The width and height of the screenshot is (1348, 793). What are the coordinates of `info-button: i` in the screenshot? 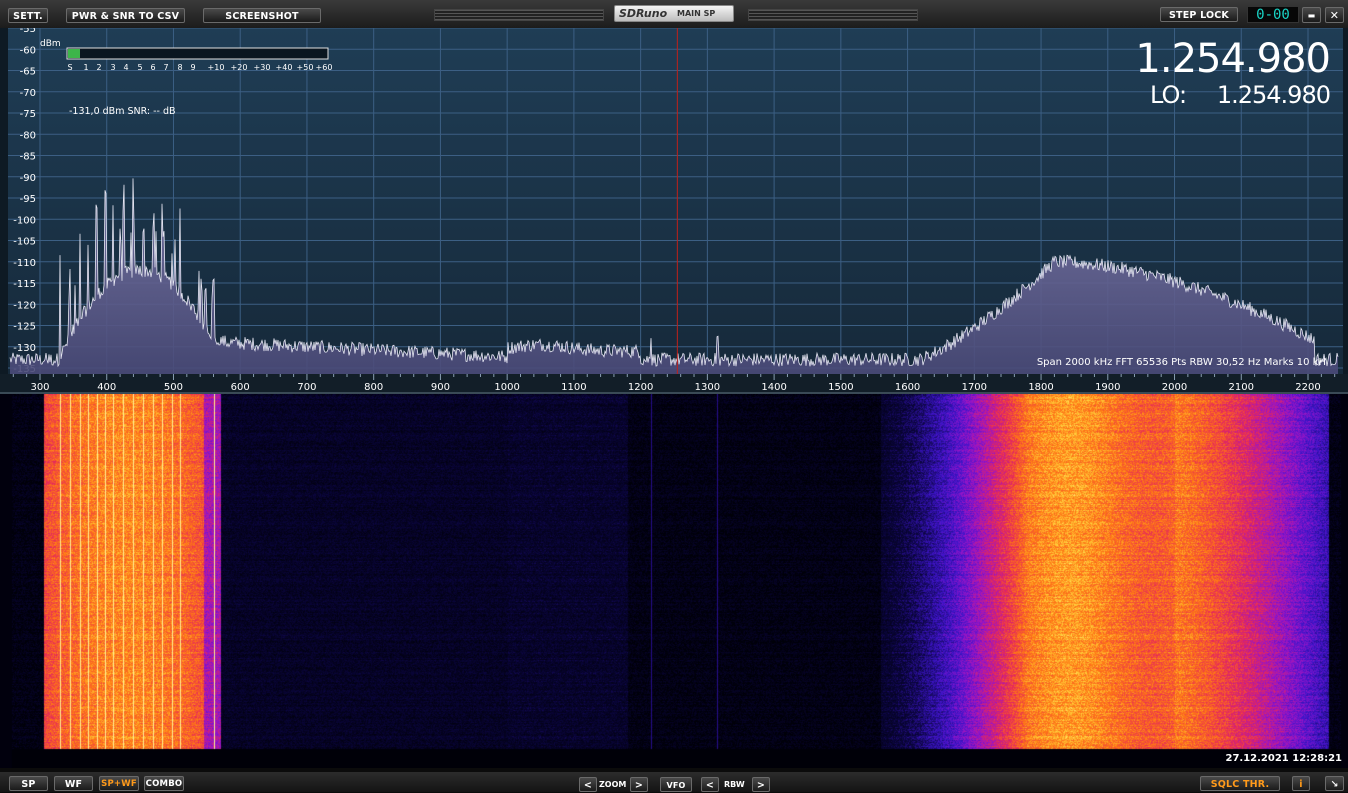 It's located at (1301, 783).